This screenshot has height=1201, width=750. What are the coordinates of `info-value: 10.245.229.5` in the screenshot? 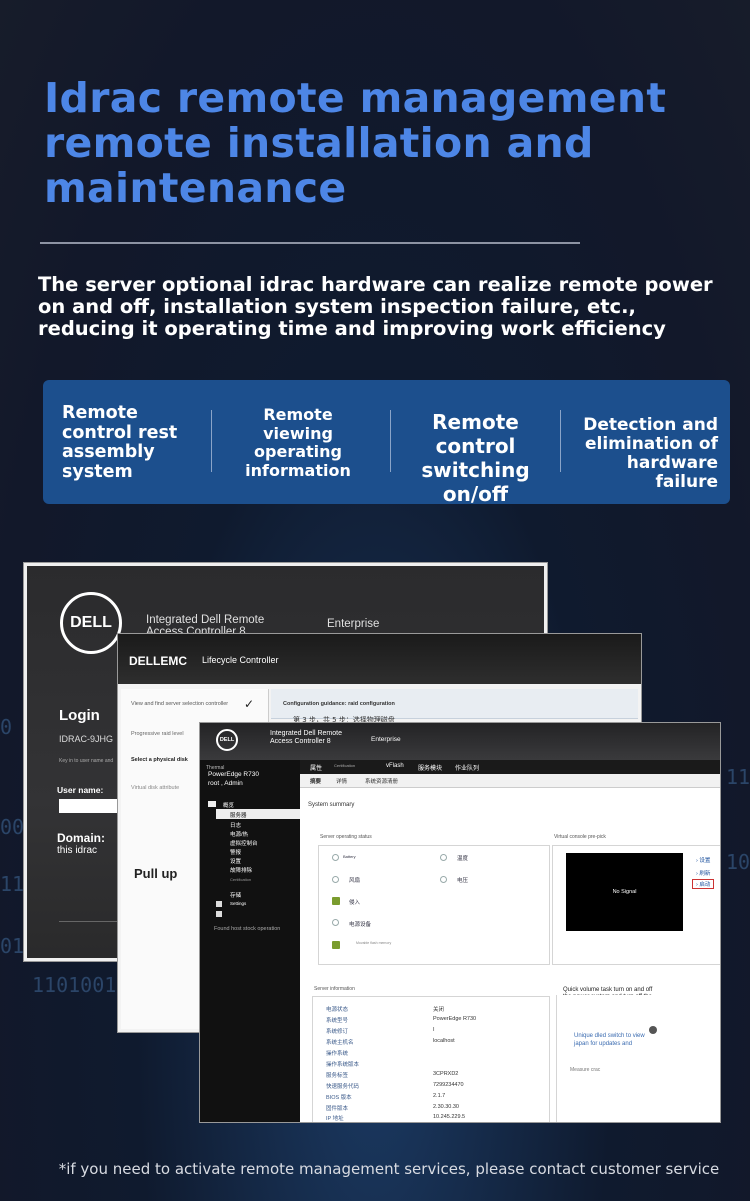 It's located at (449, 1117).